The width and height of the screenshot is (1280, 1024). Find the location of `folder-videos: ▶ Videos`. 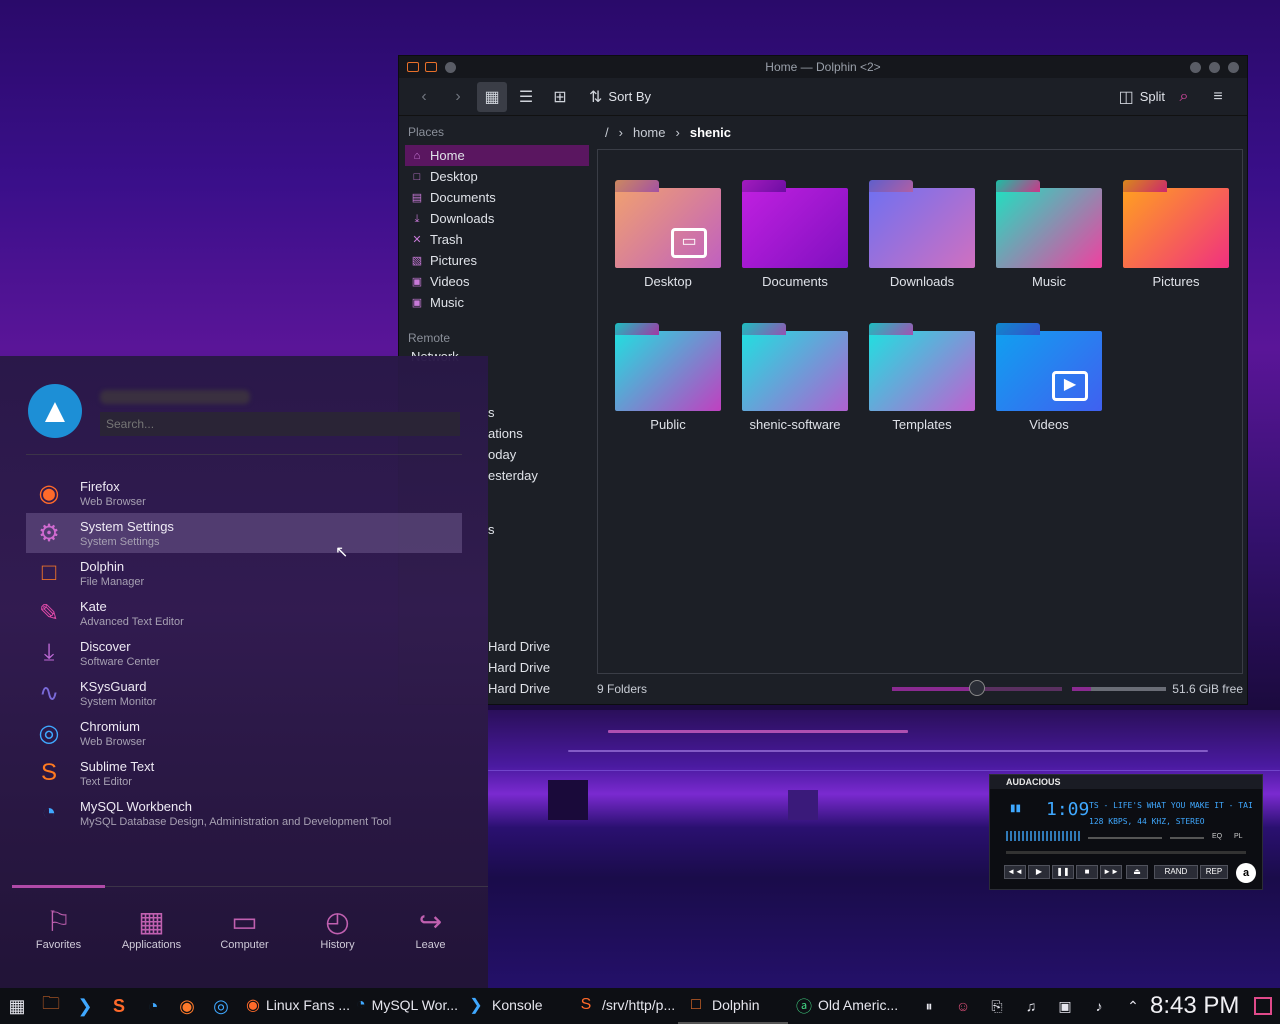

folder-videos: ▶ Videos is located at coordinates (1049, 381).